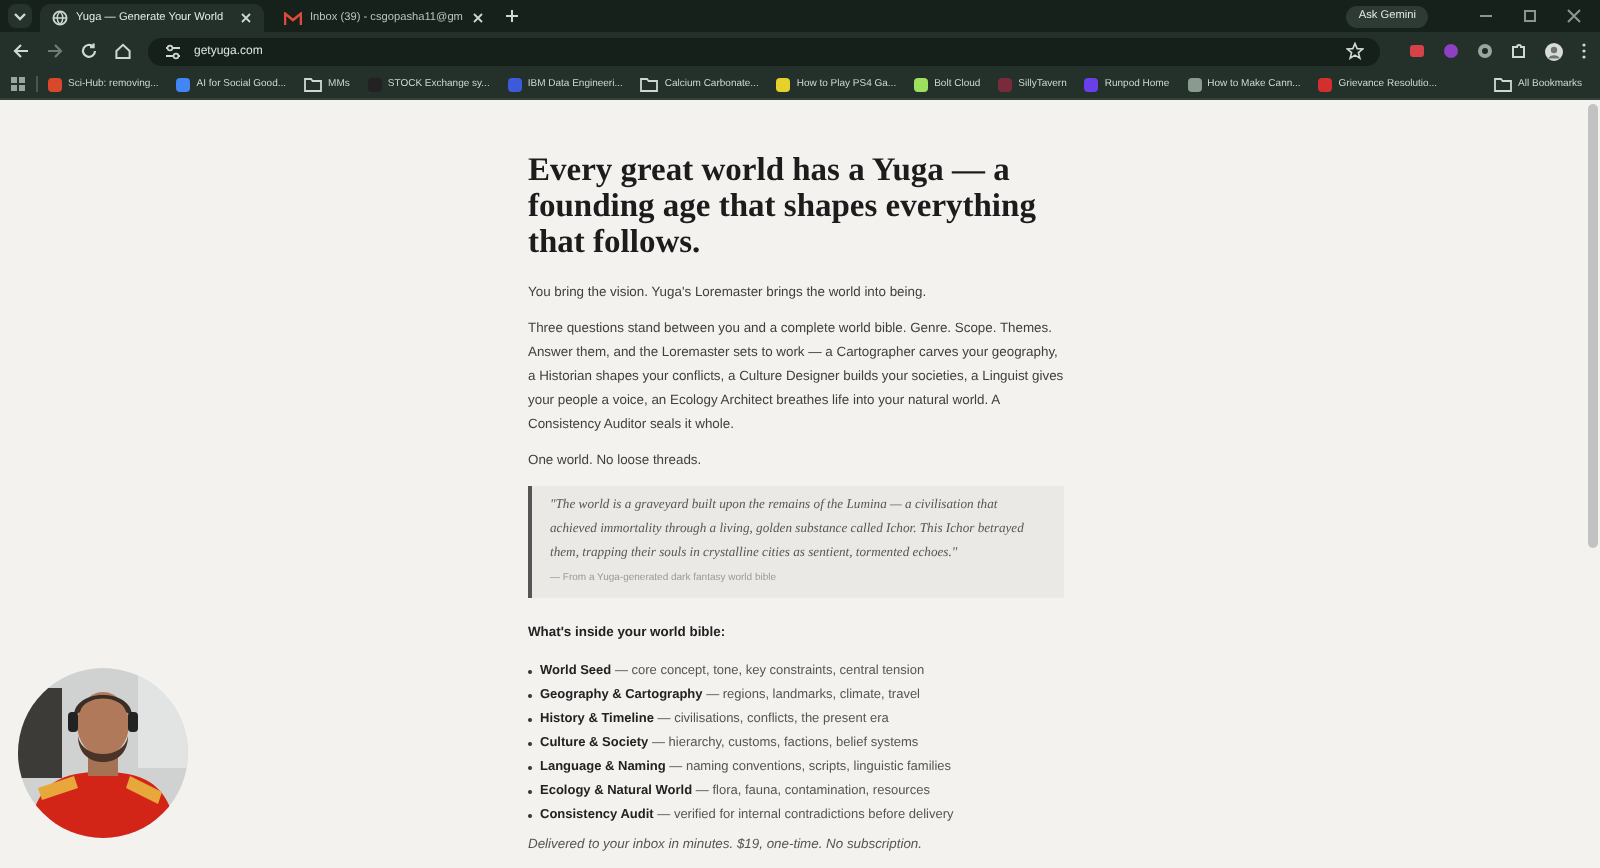 Image resolution: width=1600 pixels, height=868 pixels. I want to click on site-info-icon, so click(173, 51).